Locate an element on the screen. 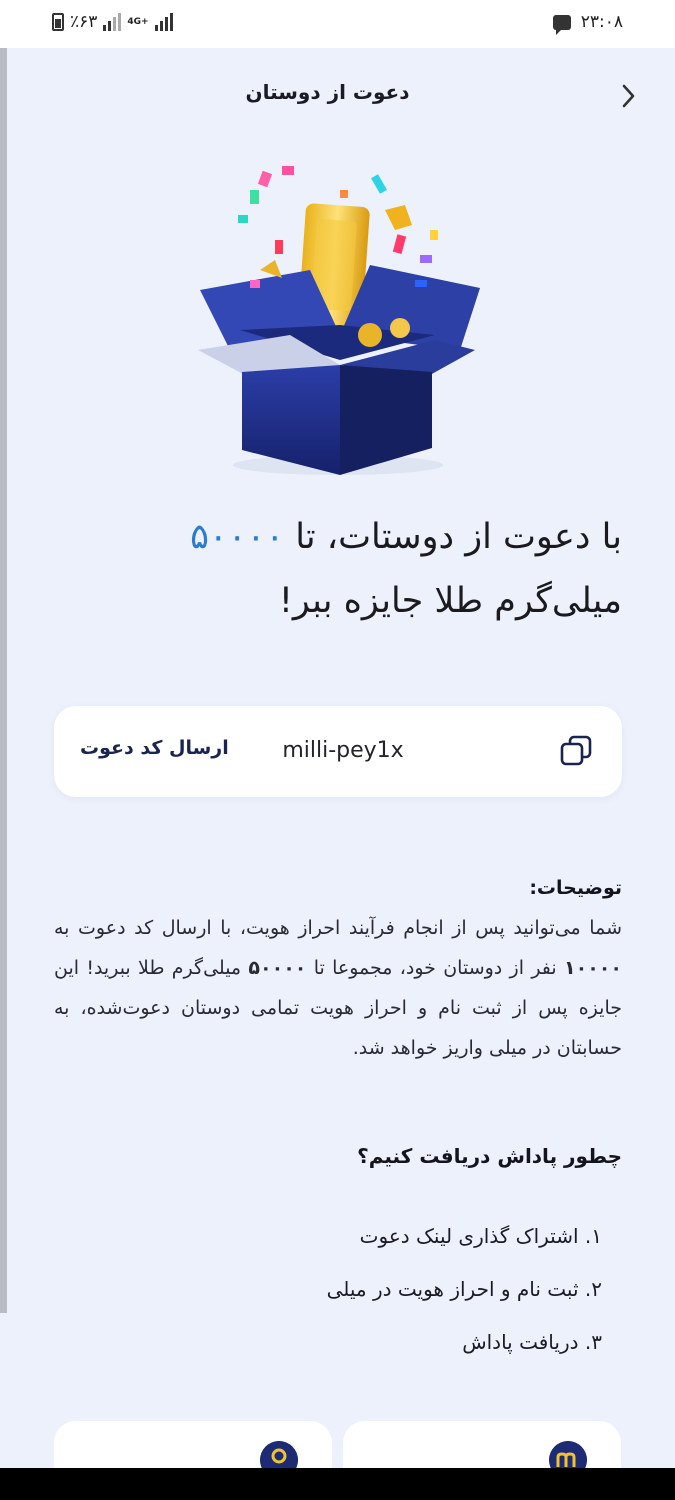  invite-code-card: milli-pey1x ارسال کد دعوت is located at coordinates (338, 751).